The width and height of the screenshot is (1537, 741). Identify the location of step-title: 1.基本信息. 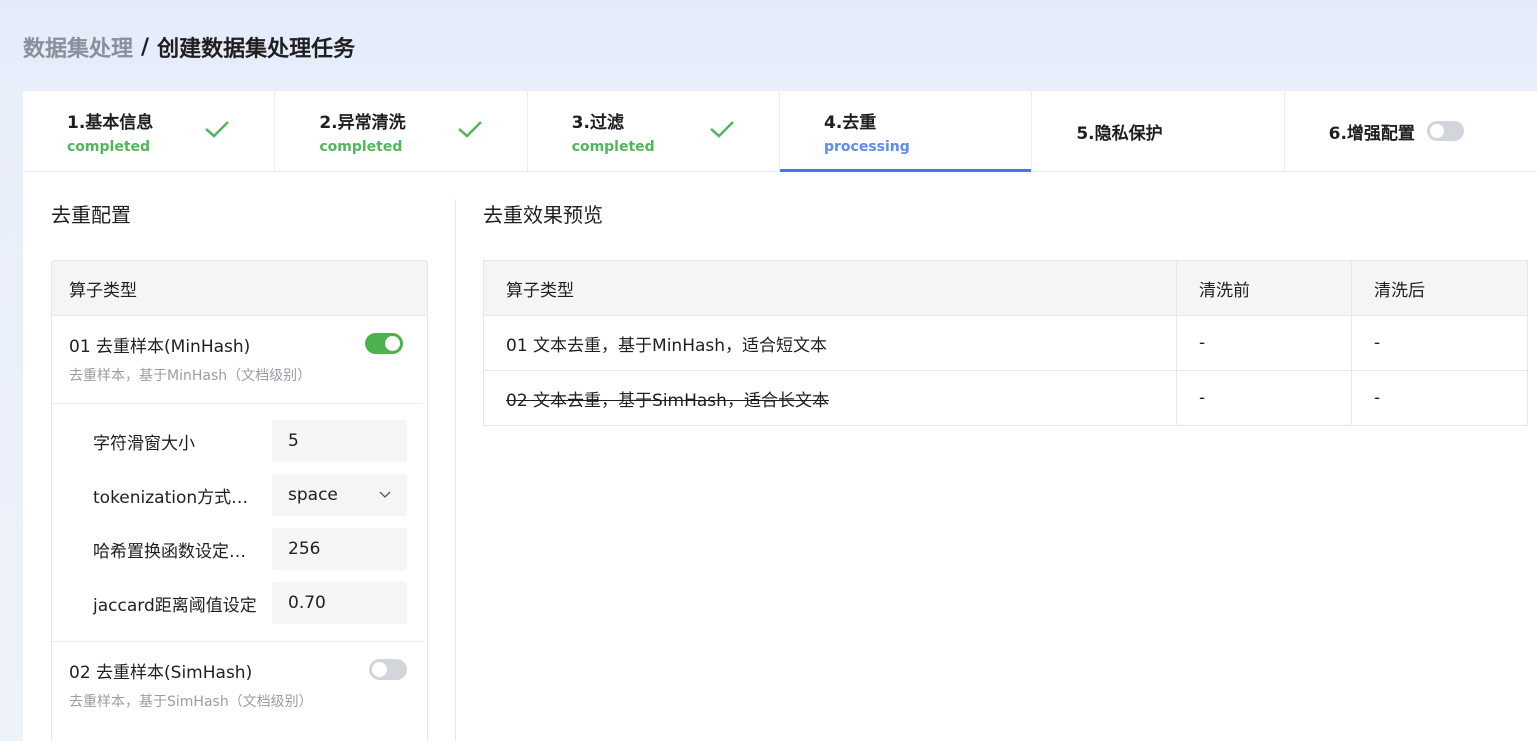
(110, 122).